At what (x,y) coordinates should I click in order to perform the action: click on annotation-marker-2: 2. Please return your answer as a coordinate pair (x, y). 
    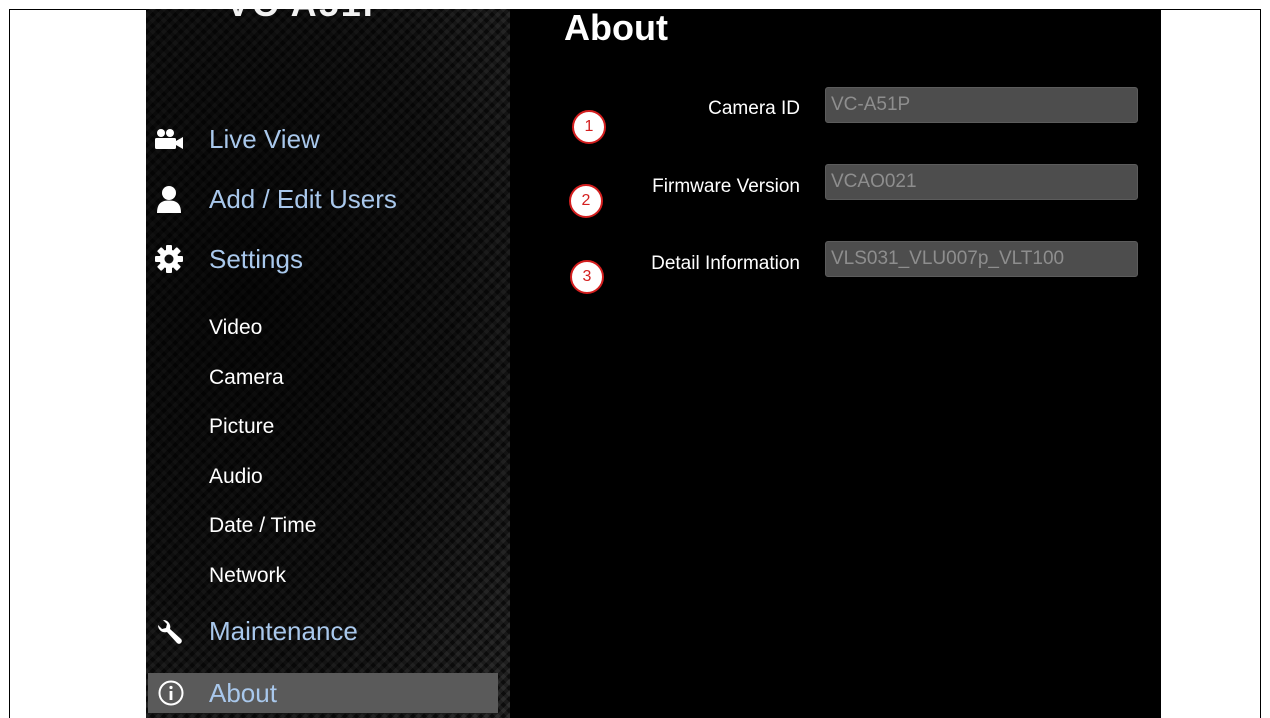
    Looking at the image, I should click on (586, 201).